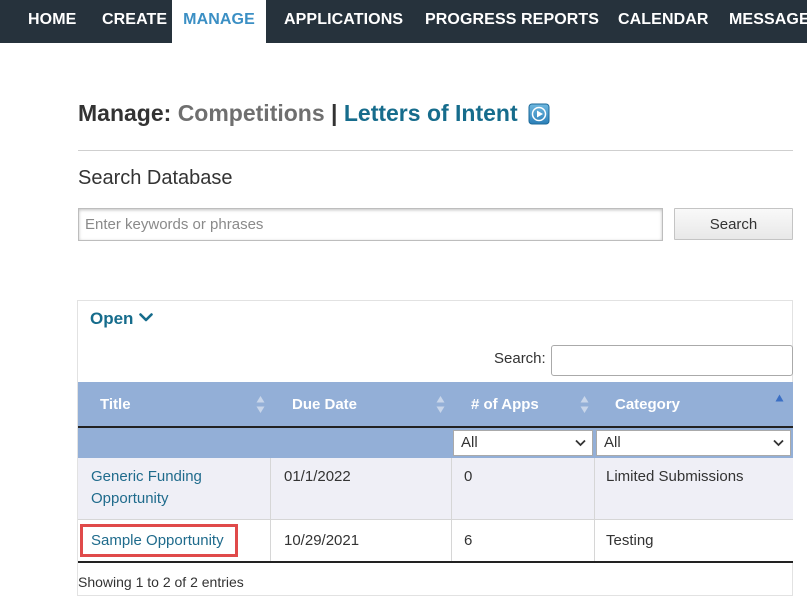  Describe the element at coordinates (612, 442) in the screenshot. I see `category-filter-value: All` at that location.